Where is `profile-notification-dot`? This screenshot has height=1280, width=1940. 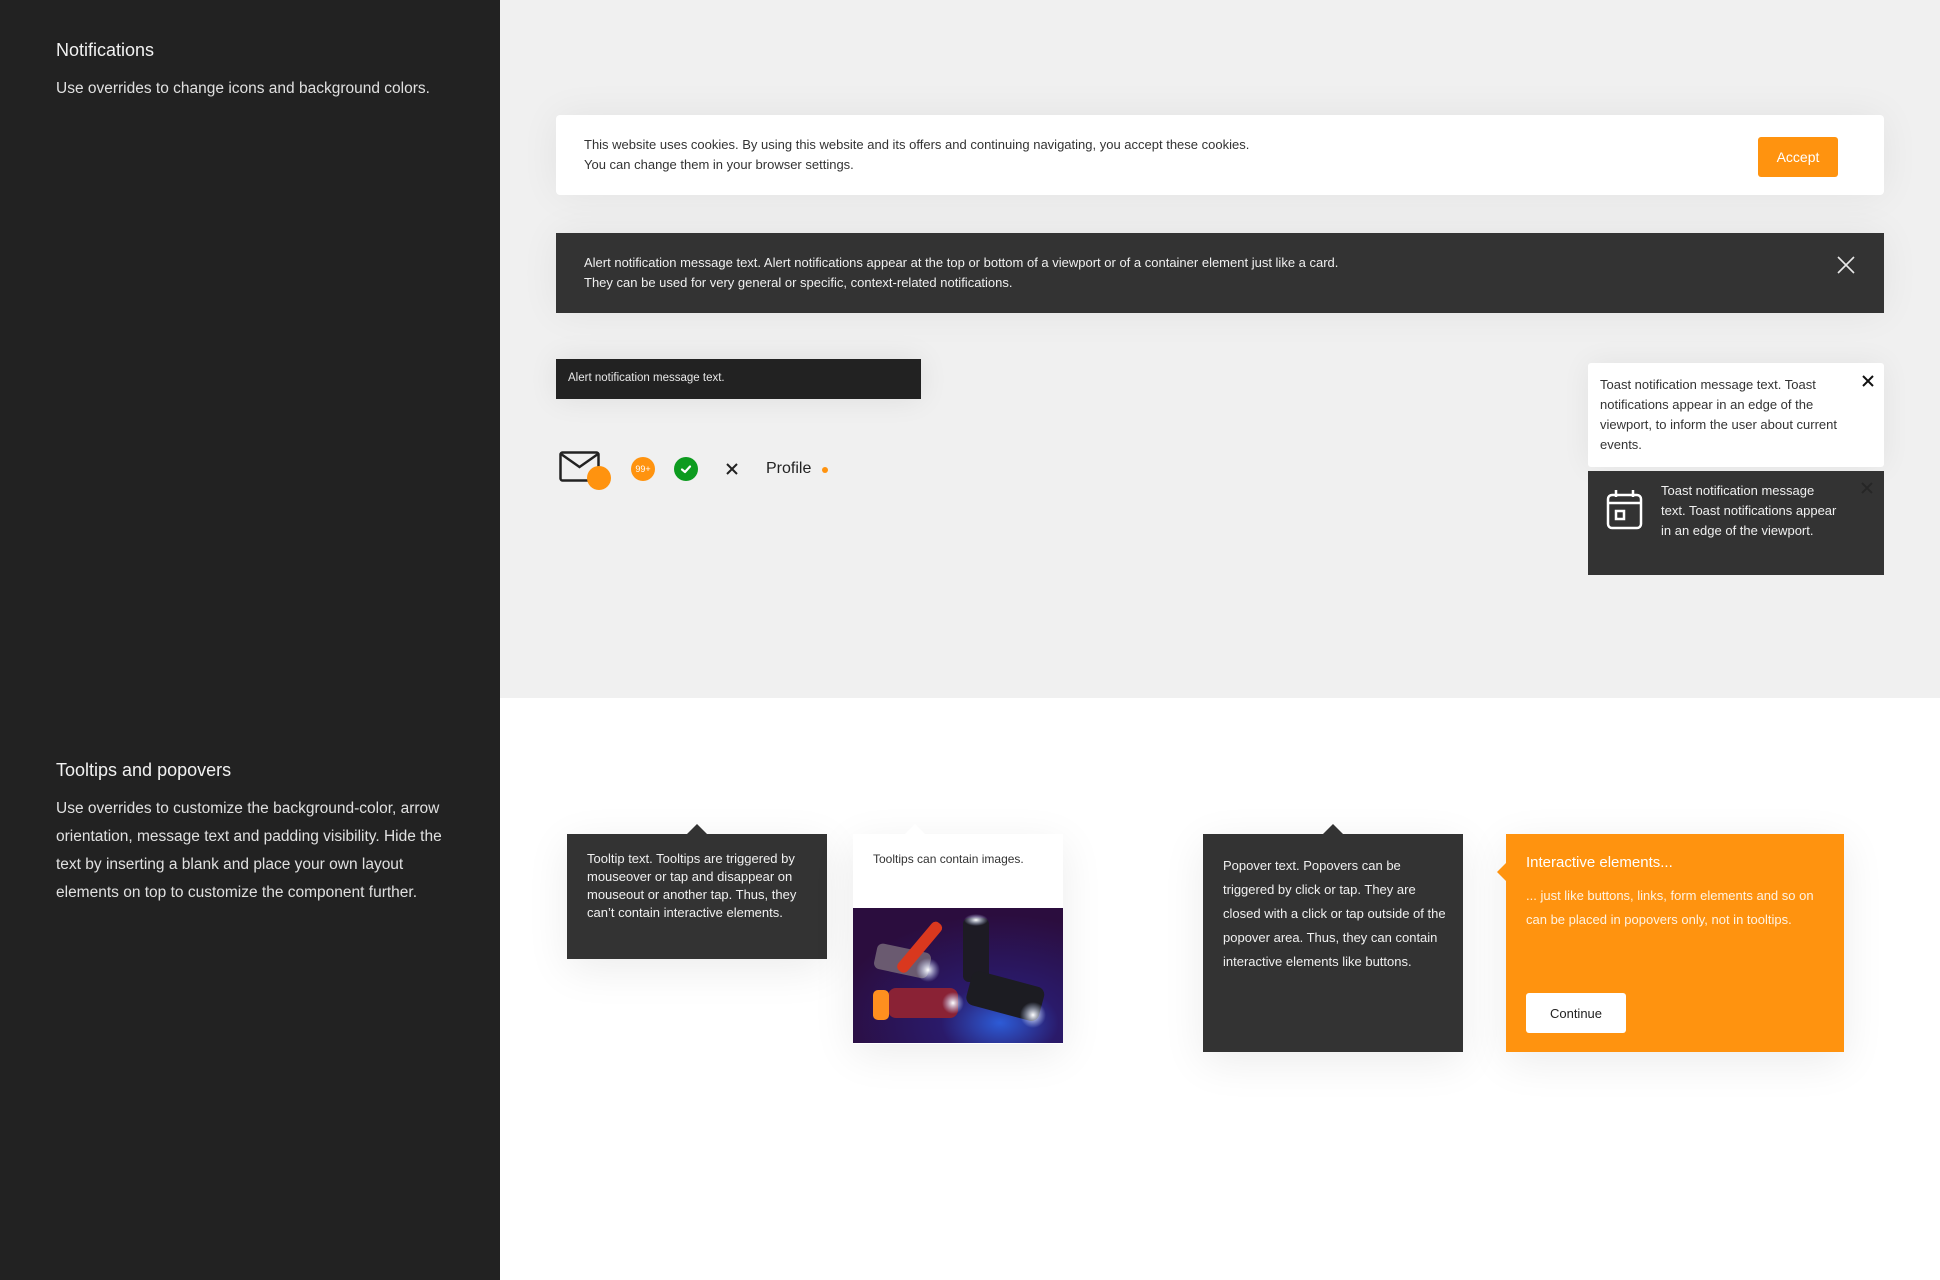
profile-notification-dot is located at coordinates (825, 470).